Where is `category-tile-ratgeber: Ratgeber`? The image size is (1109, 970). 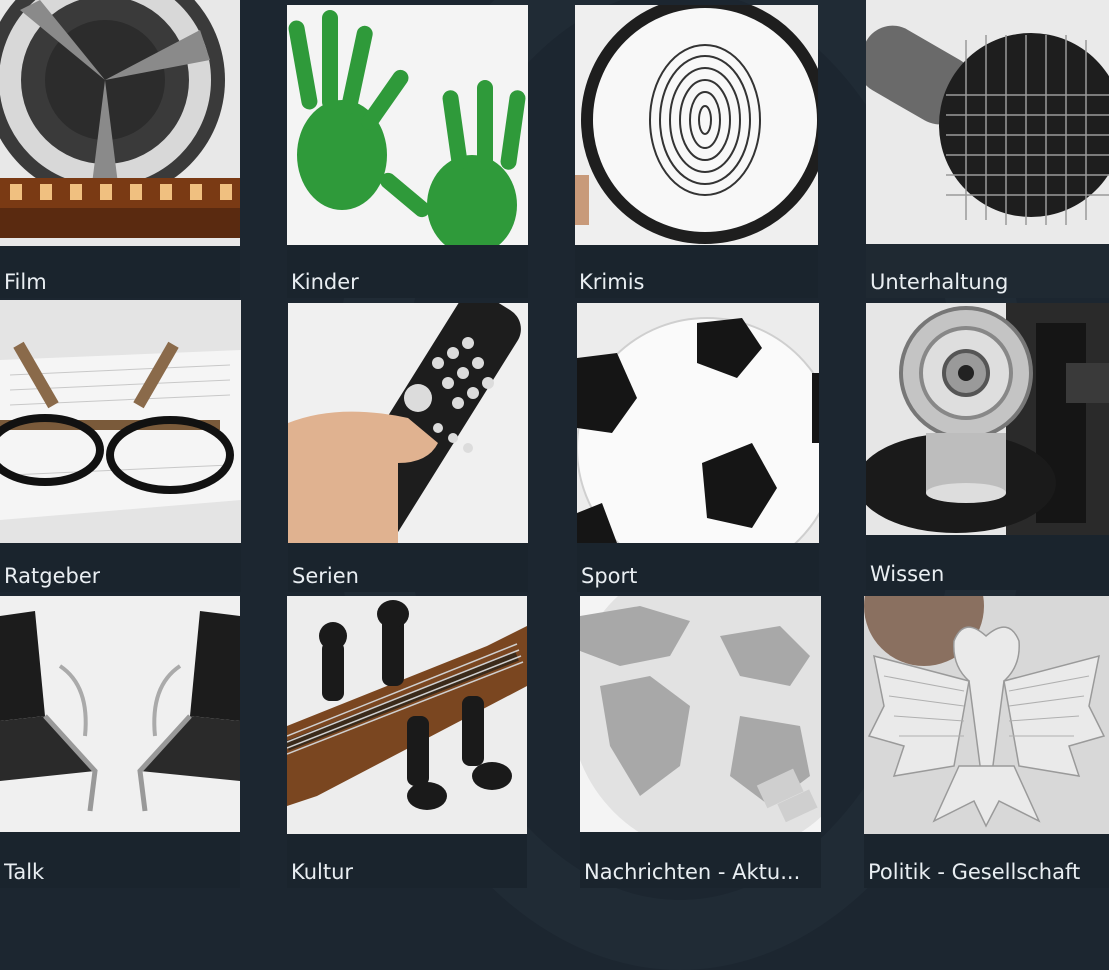
category-tile-ratgeber: Ratgeber is located at coordinates (120, 446).